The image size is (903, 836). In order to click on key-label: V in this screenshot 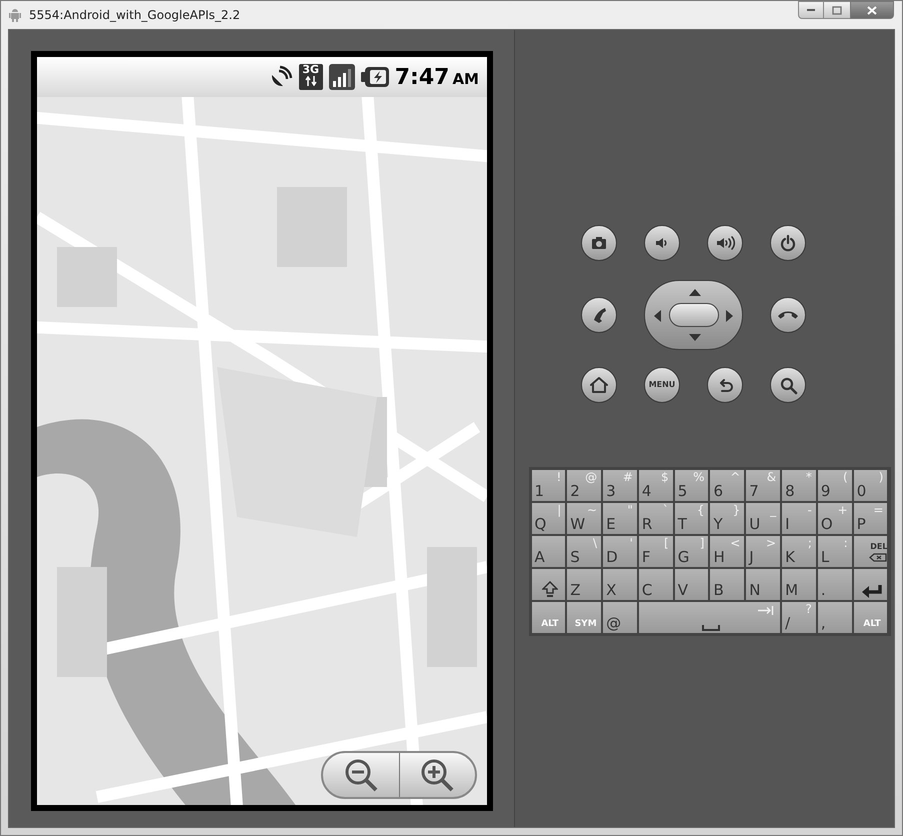, I will do `click(683, 590)`.